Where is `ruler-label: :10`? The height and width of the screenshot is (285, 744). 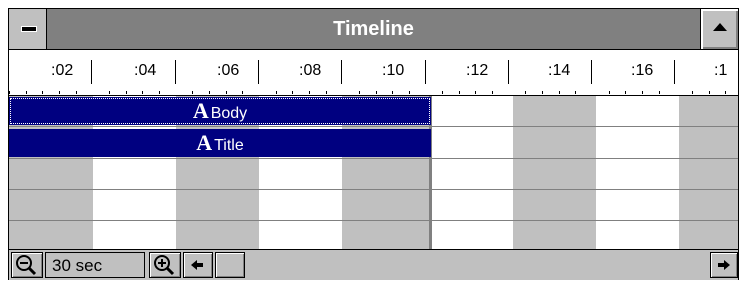 ruler-label: :10 is located at coordinates (393, 70).